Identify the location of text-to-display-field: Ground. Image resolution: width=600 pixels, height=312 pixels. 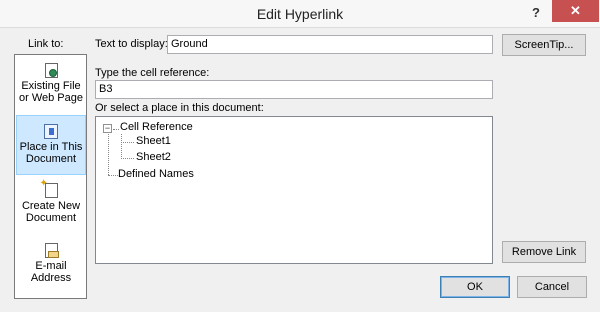
(330, 44).